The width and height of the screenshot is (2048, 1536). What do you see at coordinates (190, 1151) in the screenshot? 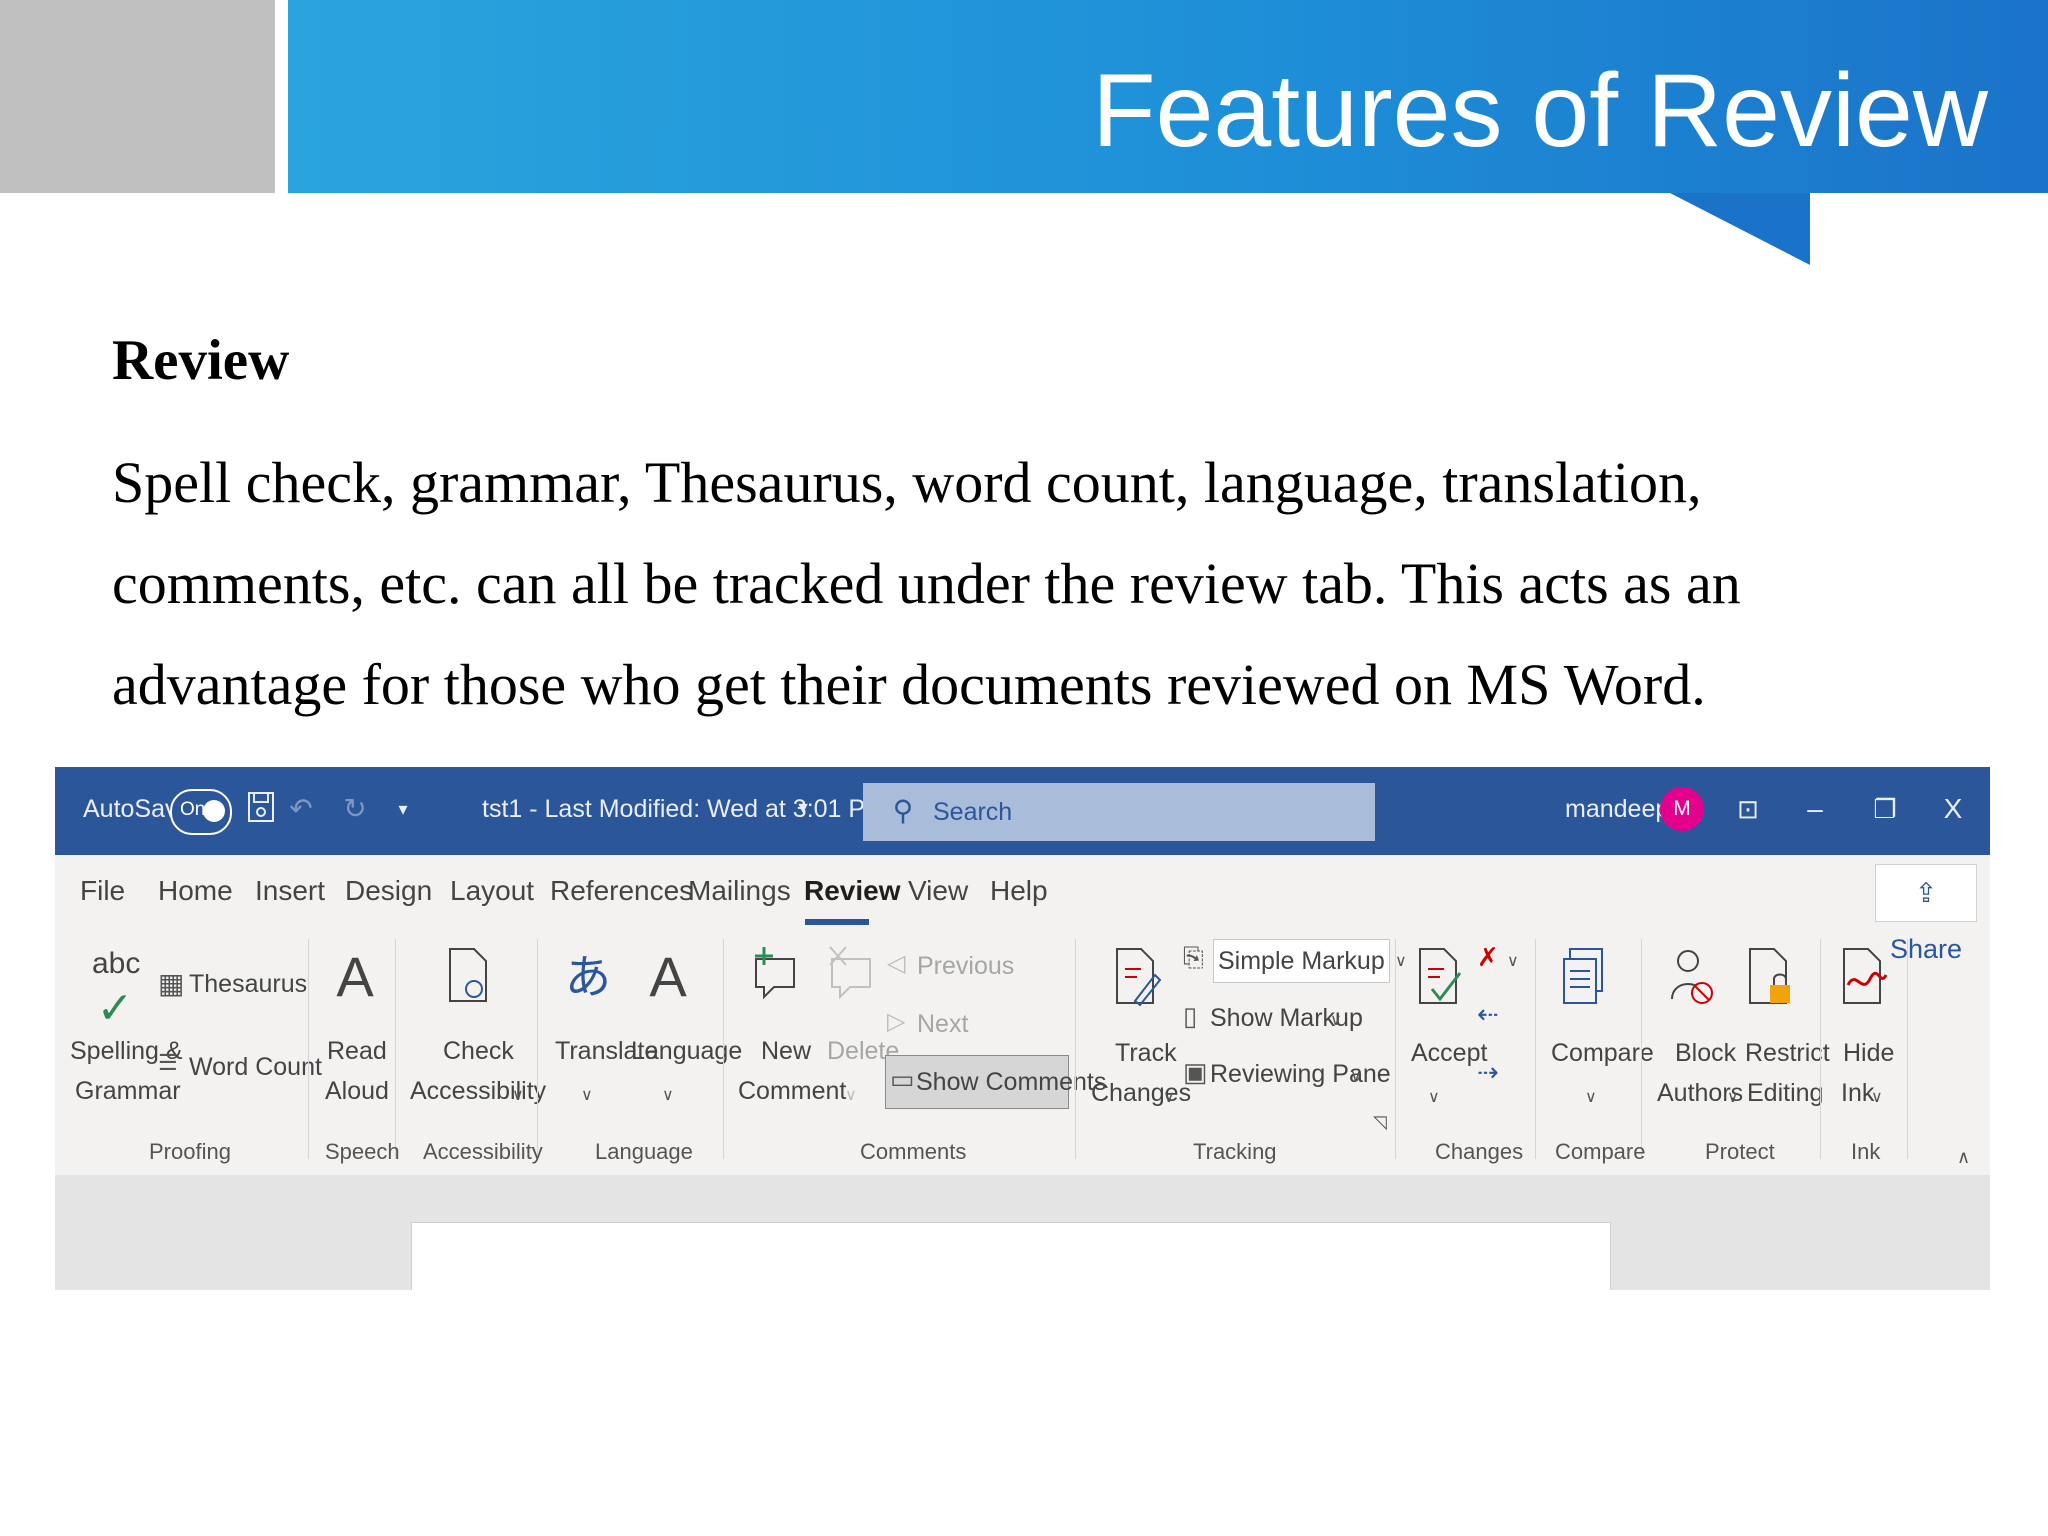
I see `group-label-proofing: Proofing` at bounding box center [190, 1151].